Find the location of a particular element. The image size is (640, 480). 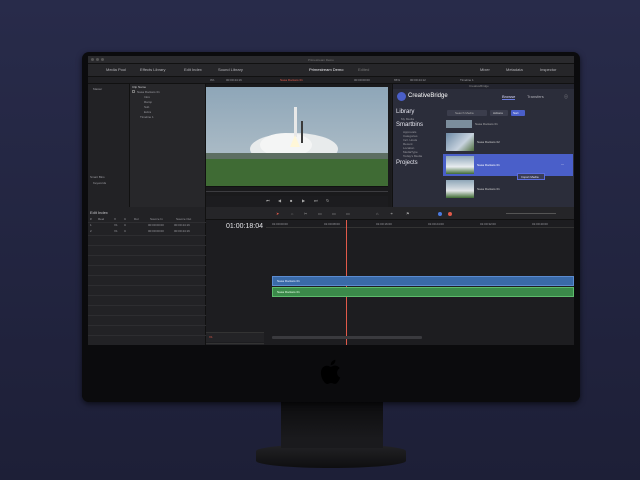

stop-icon: ■ is located at coordinates (291, 200).